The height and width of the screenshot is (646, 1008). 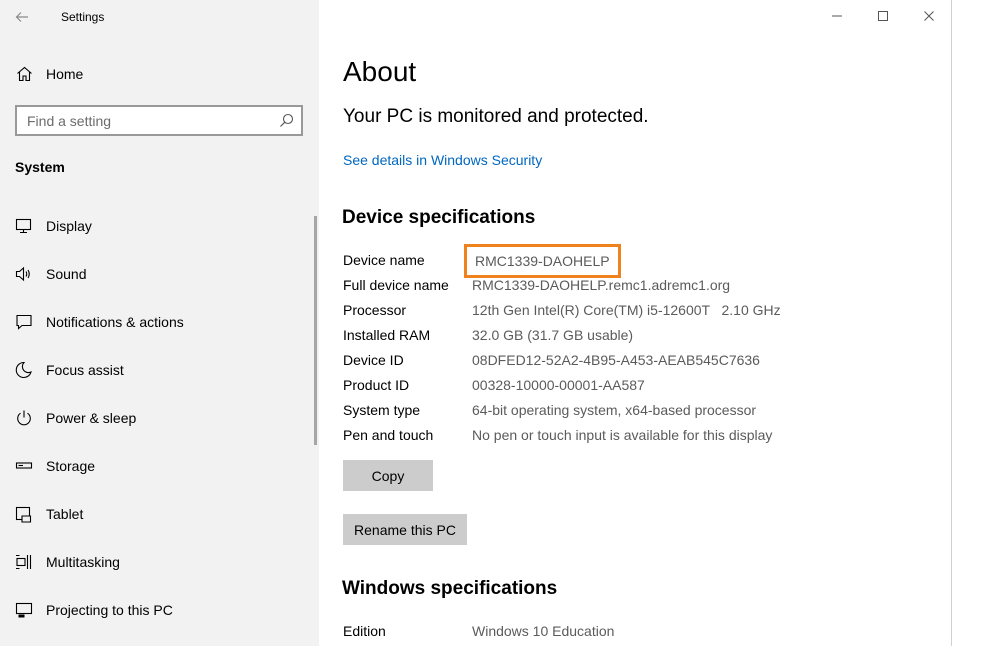 What do you see at coordinates (24, 610) in the screenshot?
I see `projecting-icon` at bounding box center [24, 610].